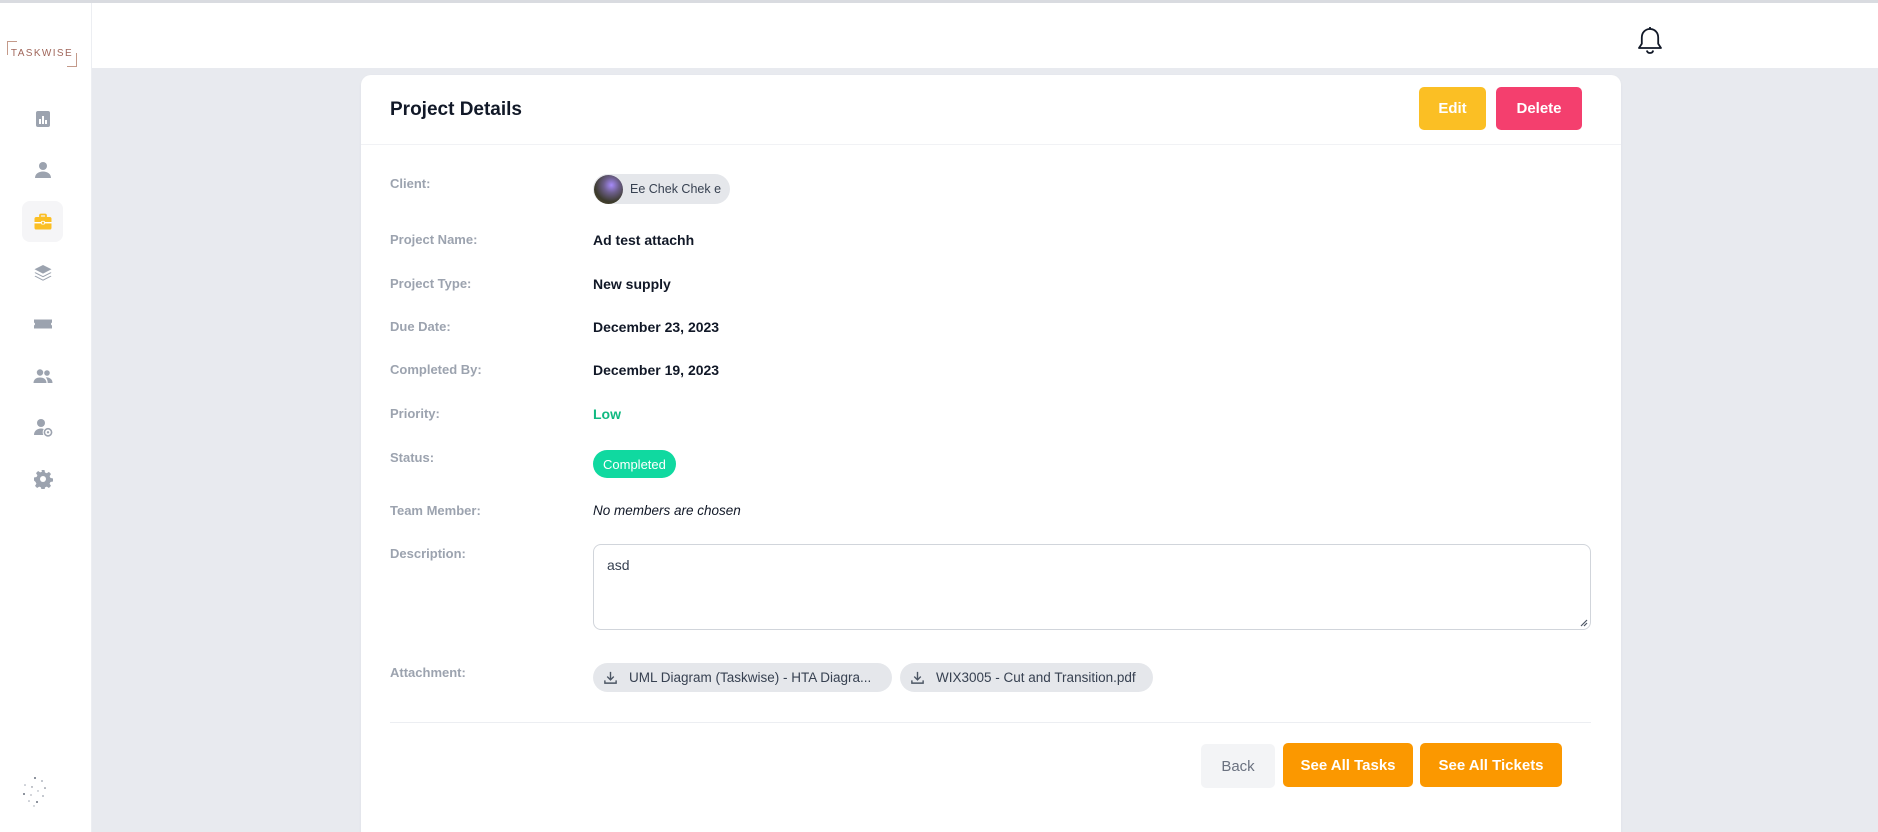 Image resolution: width=1878 pixels, height=832 pixels. I want to click on briefcase-icon, so click(42, 221).